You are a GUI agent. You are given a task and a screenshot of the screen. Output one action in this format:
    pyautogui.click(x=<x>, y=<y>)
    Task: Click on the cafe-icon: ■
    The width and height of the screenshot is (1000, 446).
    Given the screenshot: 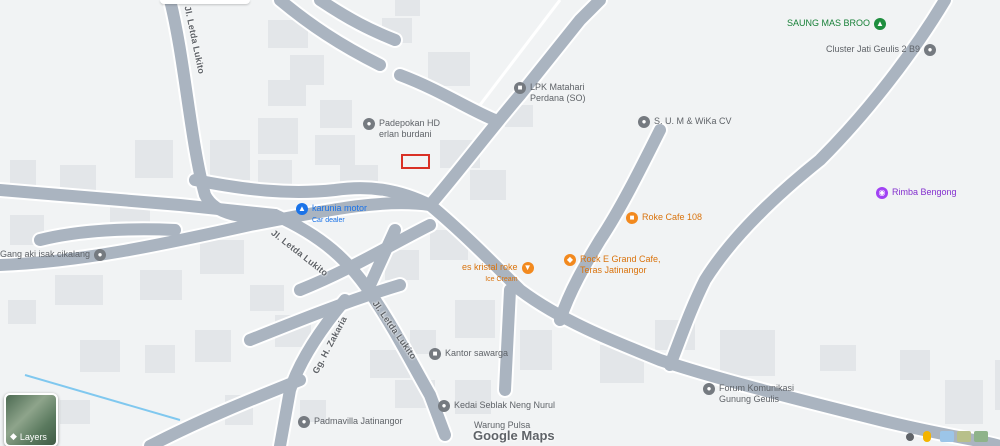 What is the action you would take?
    pyautogui.click(x=632, y=218)
    